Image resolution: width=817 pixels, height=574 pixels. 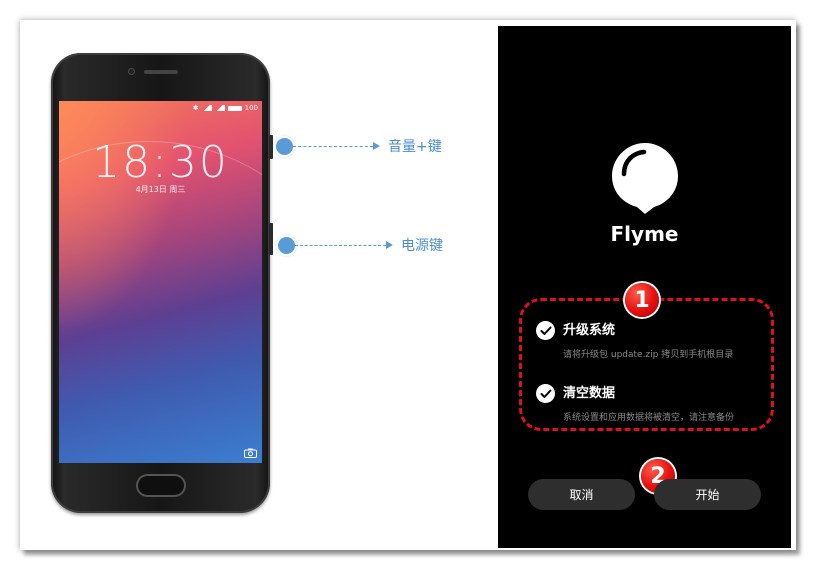 I want to click on battery-level: 100, so click(x=251, y=108).